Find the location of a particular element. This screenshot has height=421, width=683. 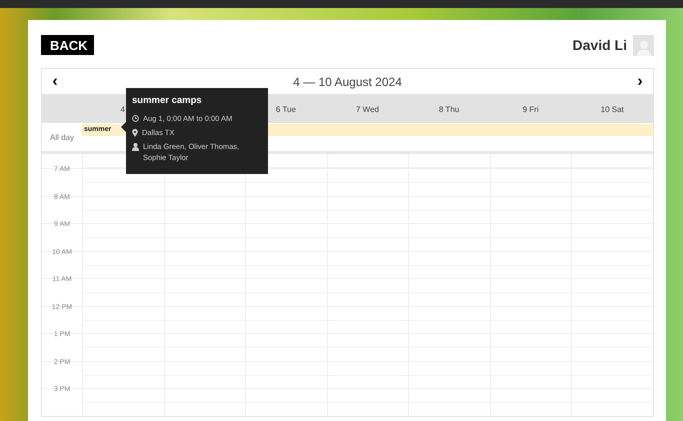

day-header: 9 Fri is located at coordinates (531, 109).